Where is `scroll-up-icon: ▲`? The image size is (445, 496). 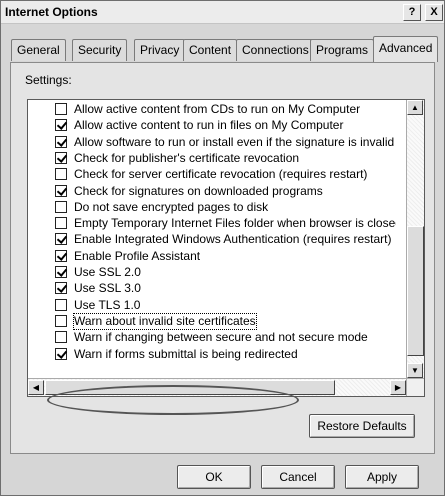
scroll-up-icon: ▲ is located at coordinates (415, 107).